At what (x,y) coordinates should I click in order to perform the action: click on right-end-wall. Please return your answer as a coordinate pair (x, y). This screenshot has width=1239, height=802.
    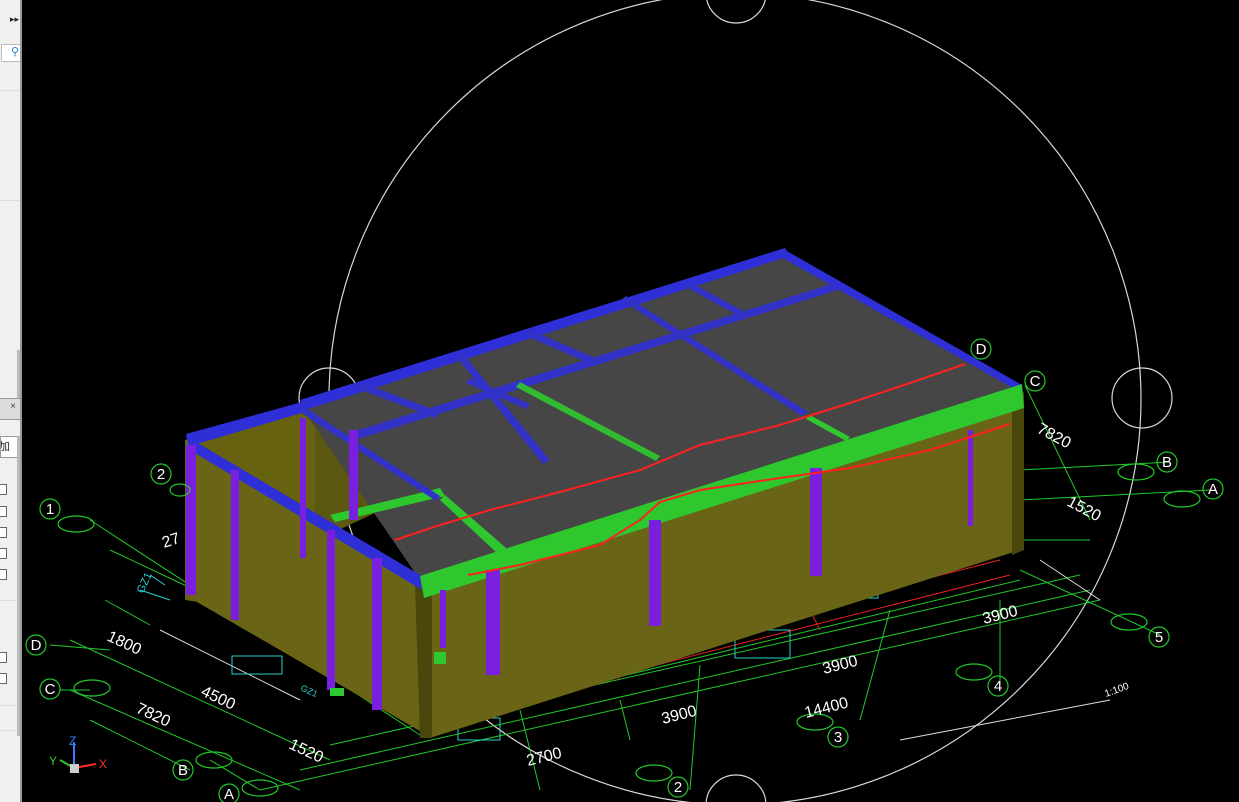
    Looking at the image, I should click on (1018, 473).